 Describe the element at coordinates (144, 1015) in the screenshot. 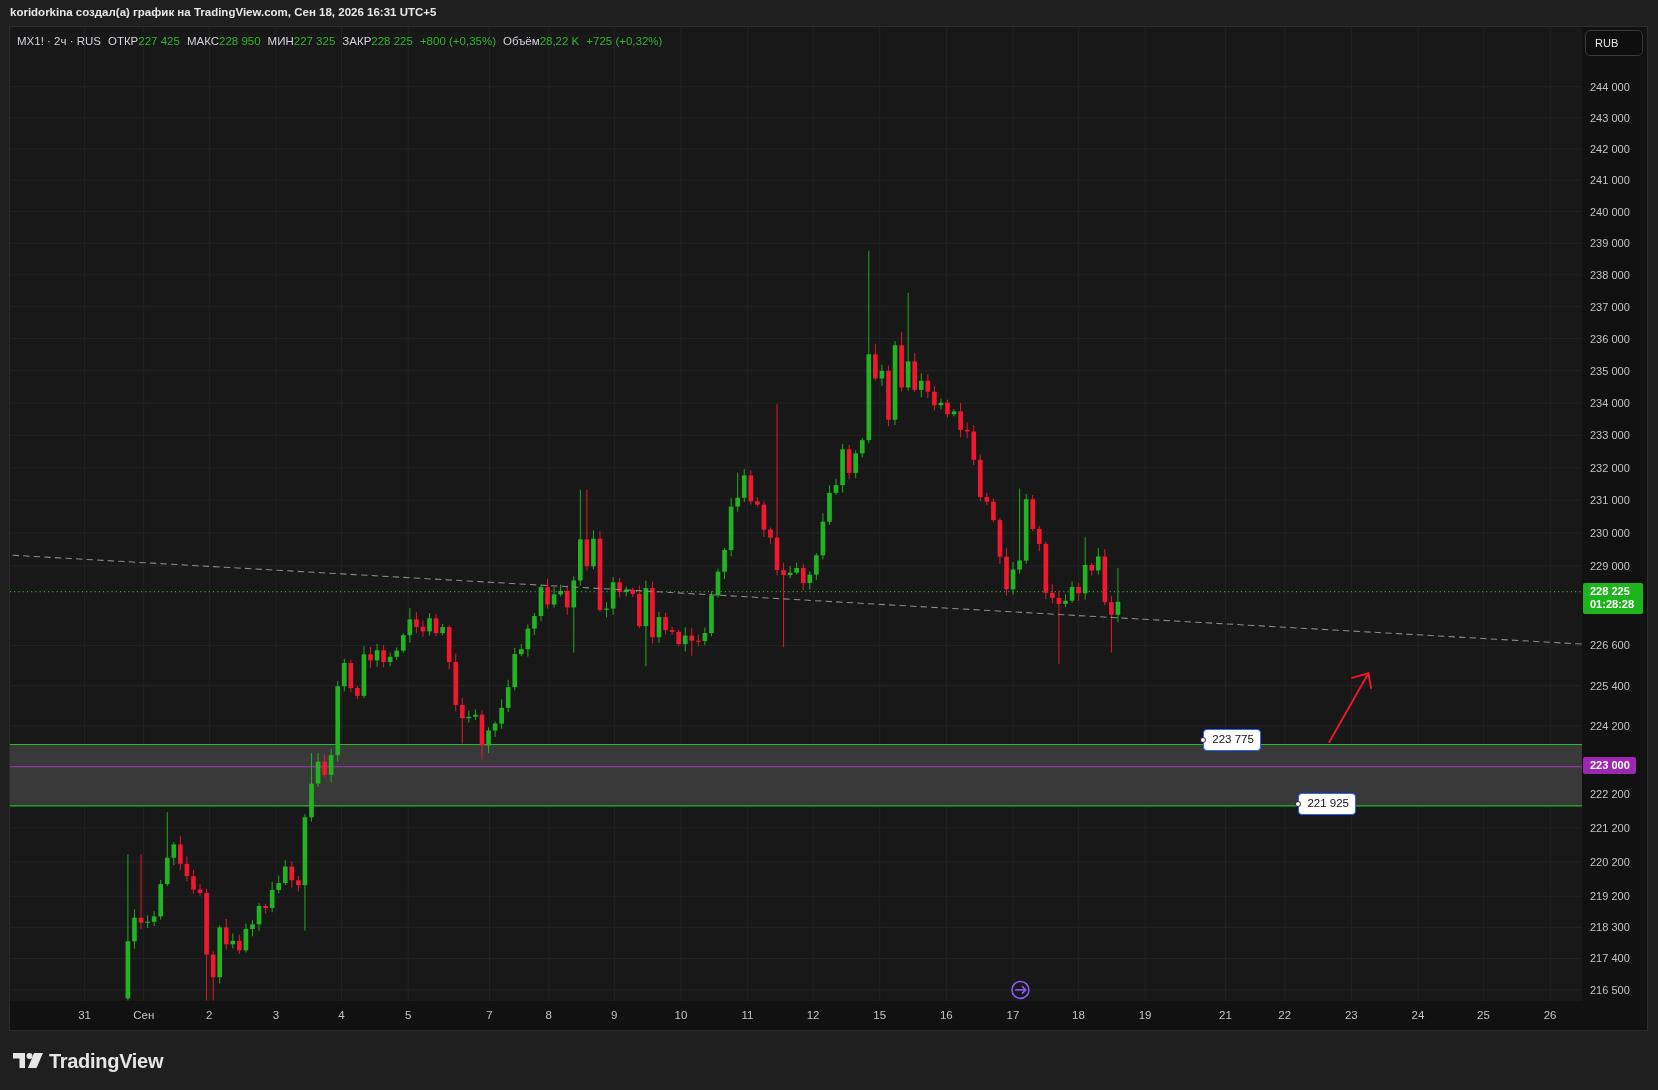

I see `time-axis-label: Сен` at that location.